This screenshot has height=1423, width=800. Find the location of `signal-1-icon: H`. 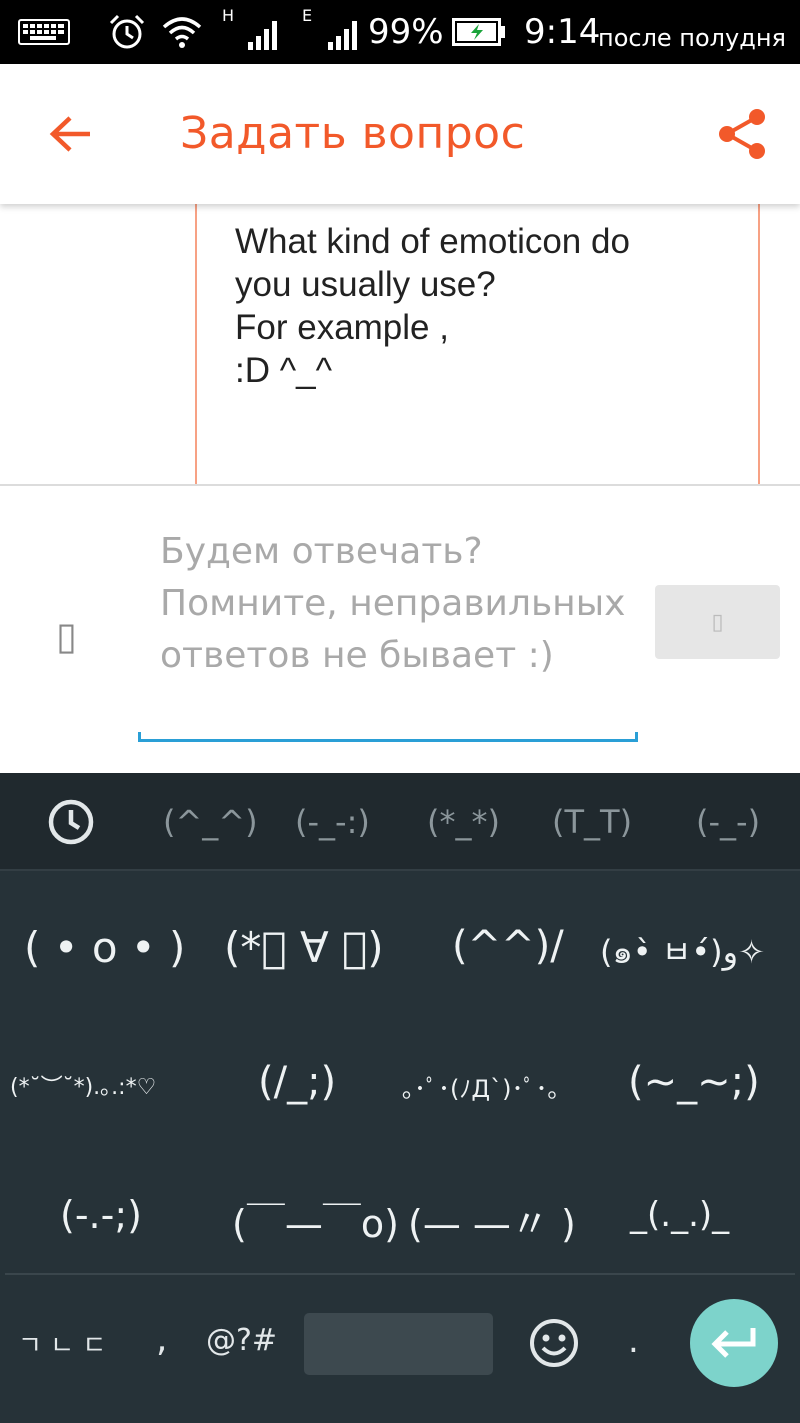

signal-1-icon: H is located at coordinates (250, 32).